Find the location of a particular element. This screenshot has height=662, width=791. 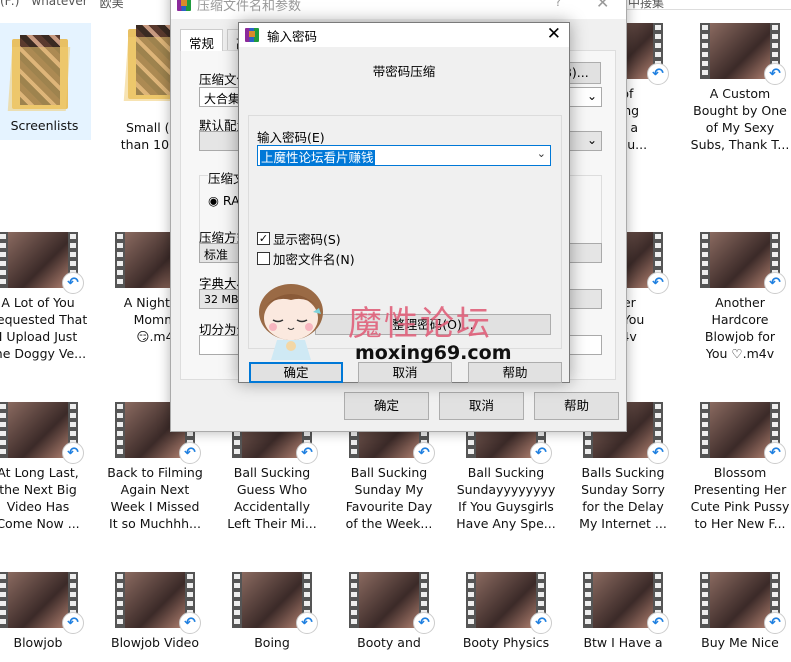

video-file-item: ↶ Blowjob is located at coordinates (46, 611).